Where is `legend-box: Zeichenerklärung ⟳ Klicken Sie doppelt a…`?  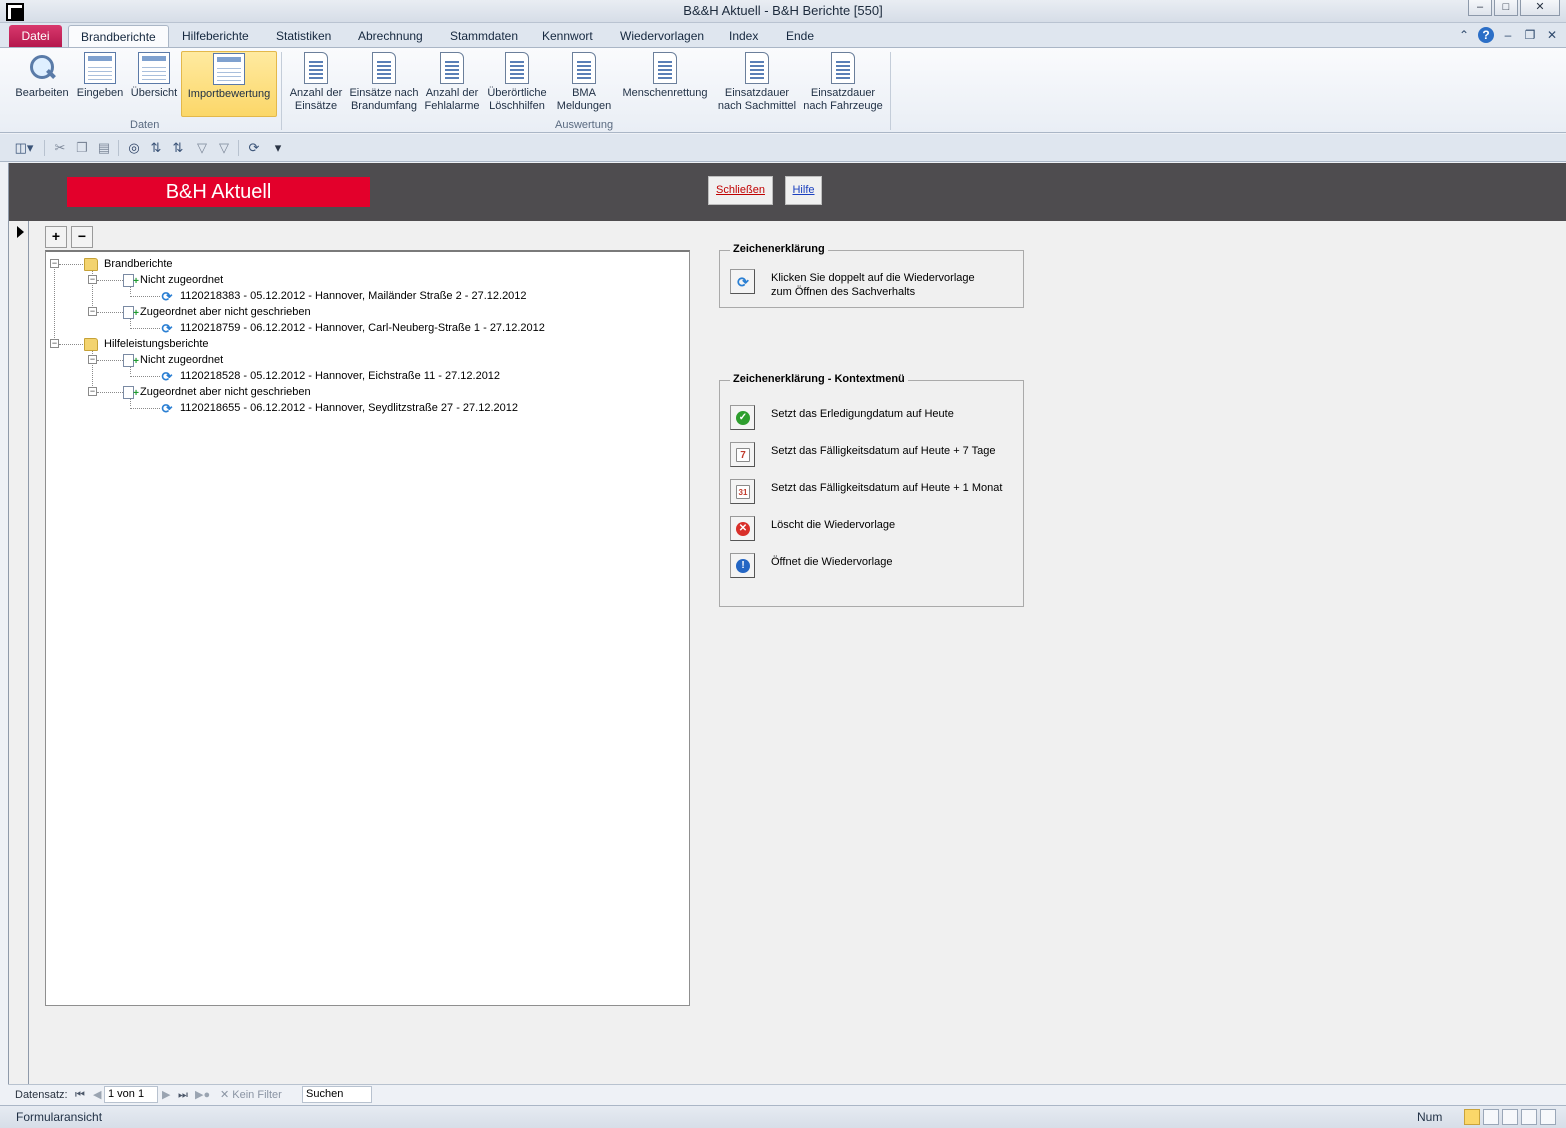
legend-box: Zeichenerklärung ⟳ Klicken Sie doppelt a… is located at coordinates (871, 275).